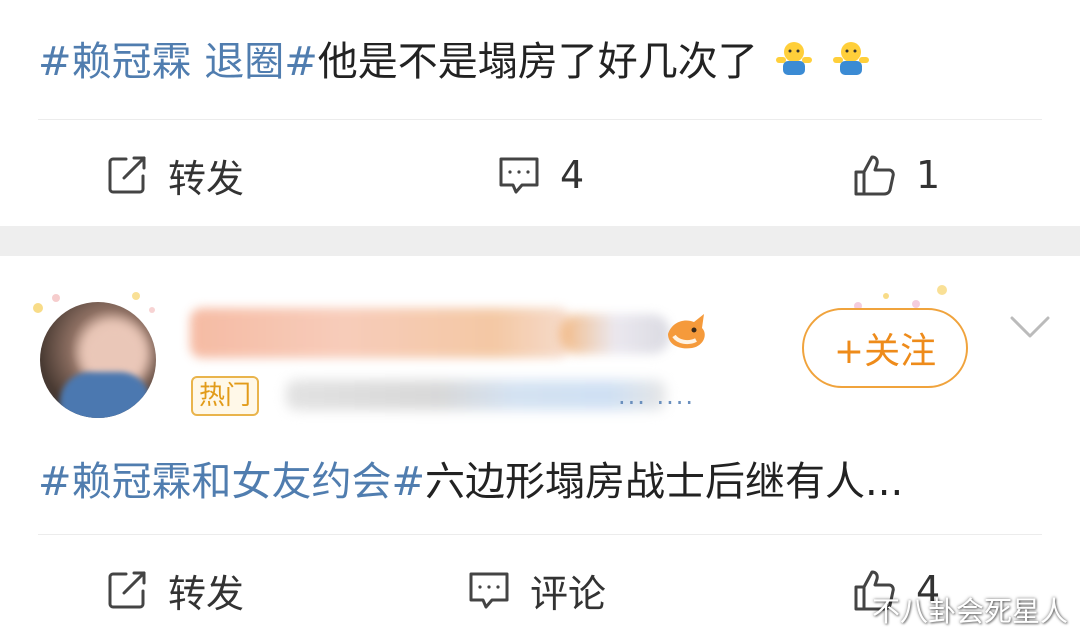 The height and width of the screenshot is (644, 1080). Describe the element at coordinates (572, 175) in the screenshot. I see `comment-count: 4` at that location.